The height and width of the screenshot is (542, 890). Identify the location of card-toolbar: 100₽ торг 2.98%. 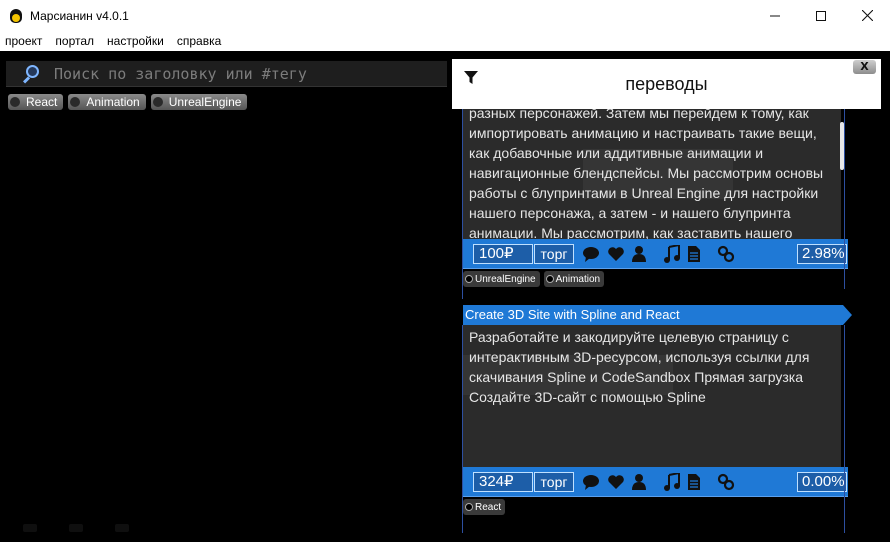
(655, 254).